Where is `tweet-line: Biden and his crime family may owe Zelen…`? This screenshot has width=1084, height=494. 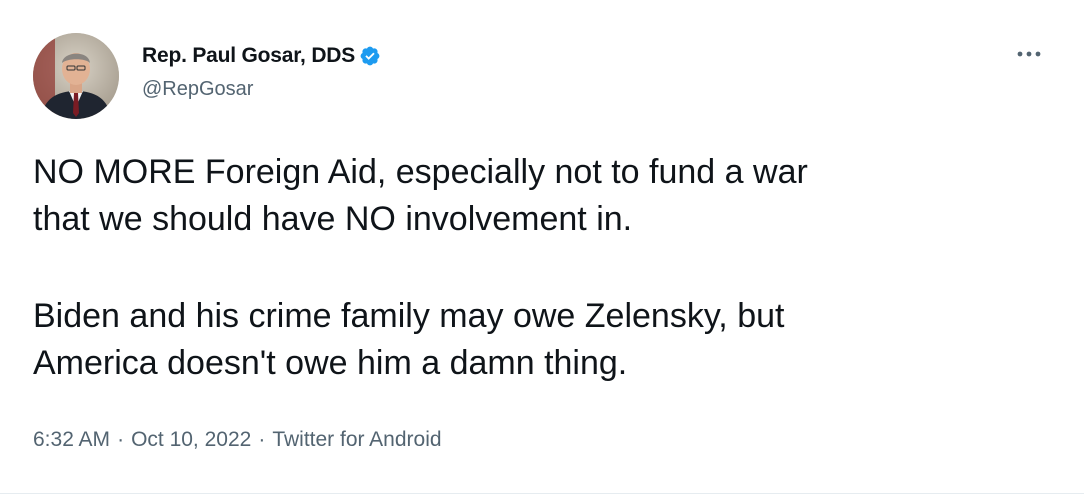 tweet-line: Biden and his crime family may owe Zelen… is located at coordinates (409, 316).